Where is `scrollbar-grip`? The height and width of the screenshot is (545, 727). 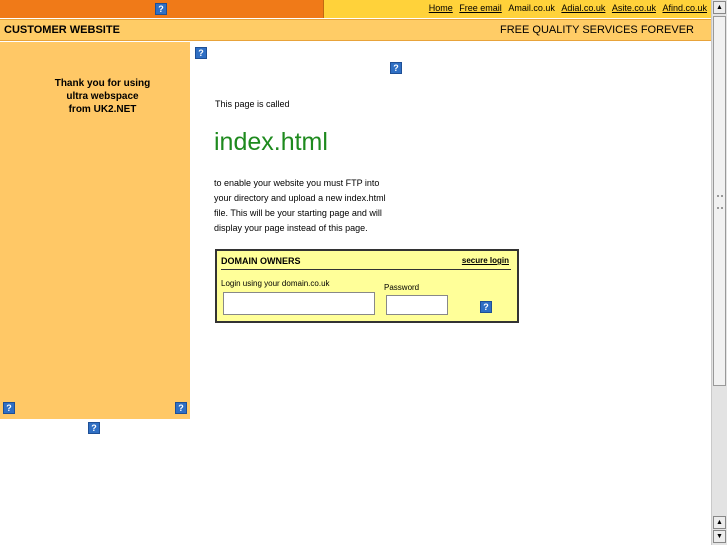
scrollbar-grip is located at coordinates (720, 202).